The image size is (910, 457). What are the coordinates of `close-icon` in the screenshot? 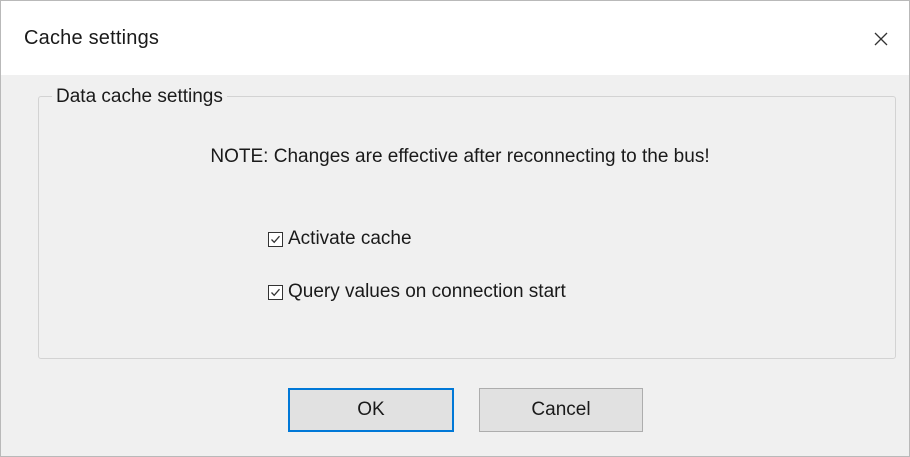 It's located at (881, 39).